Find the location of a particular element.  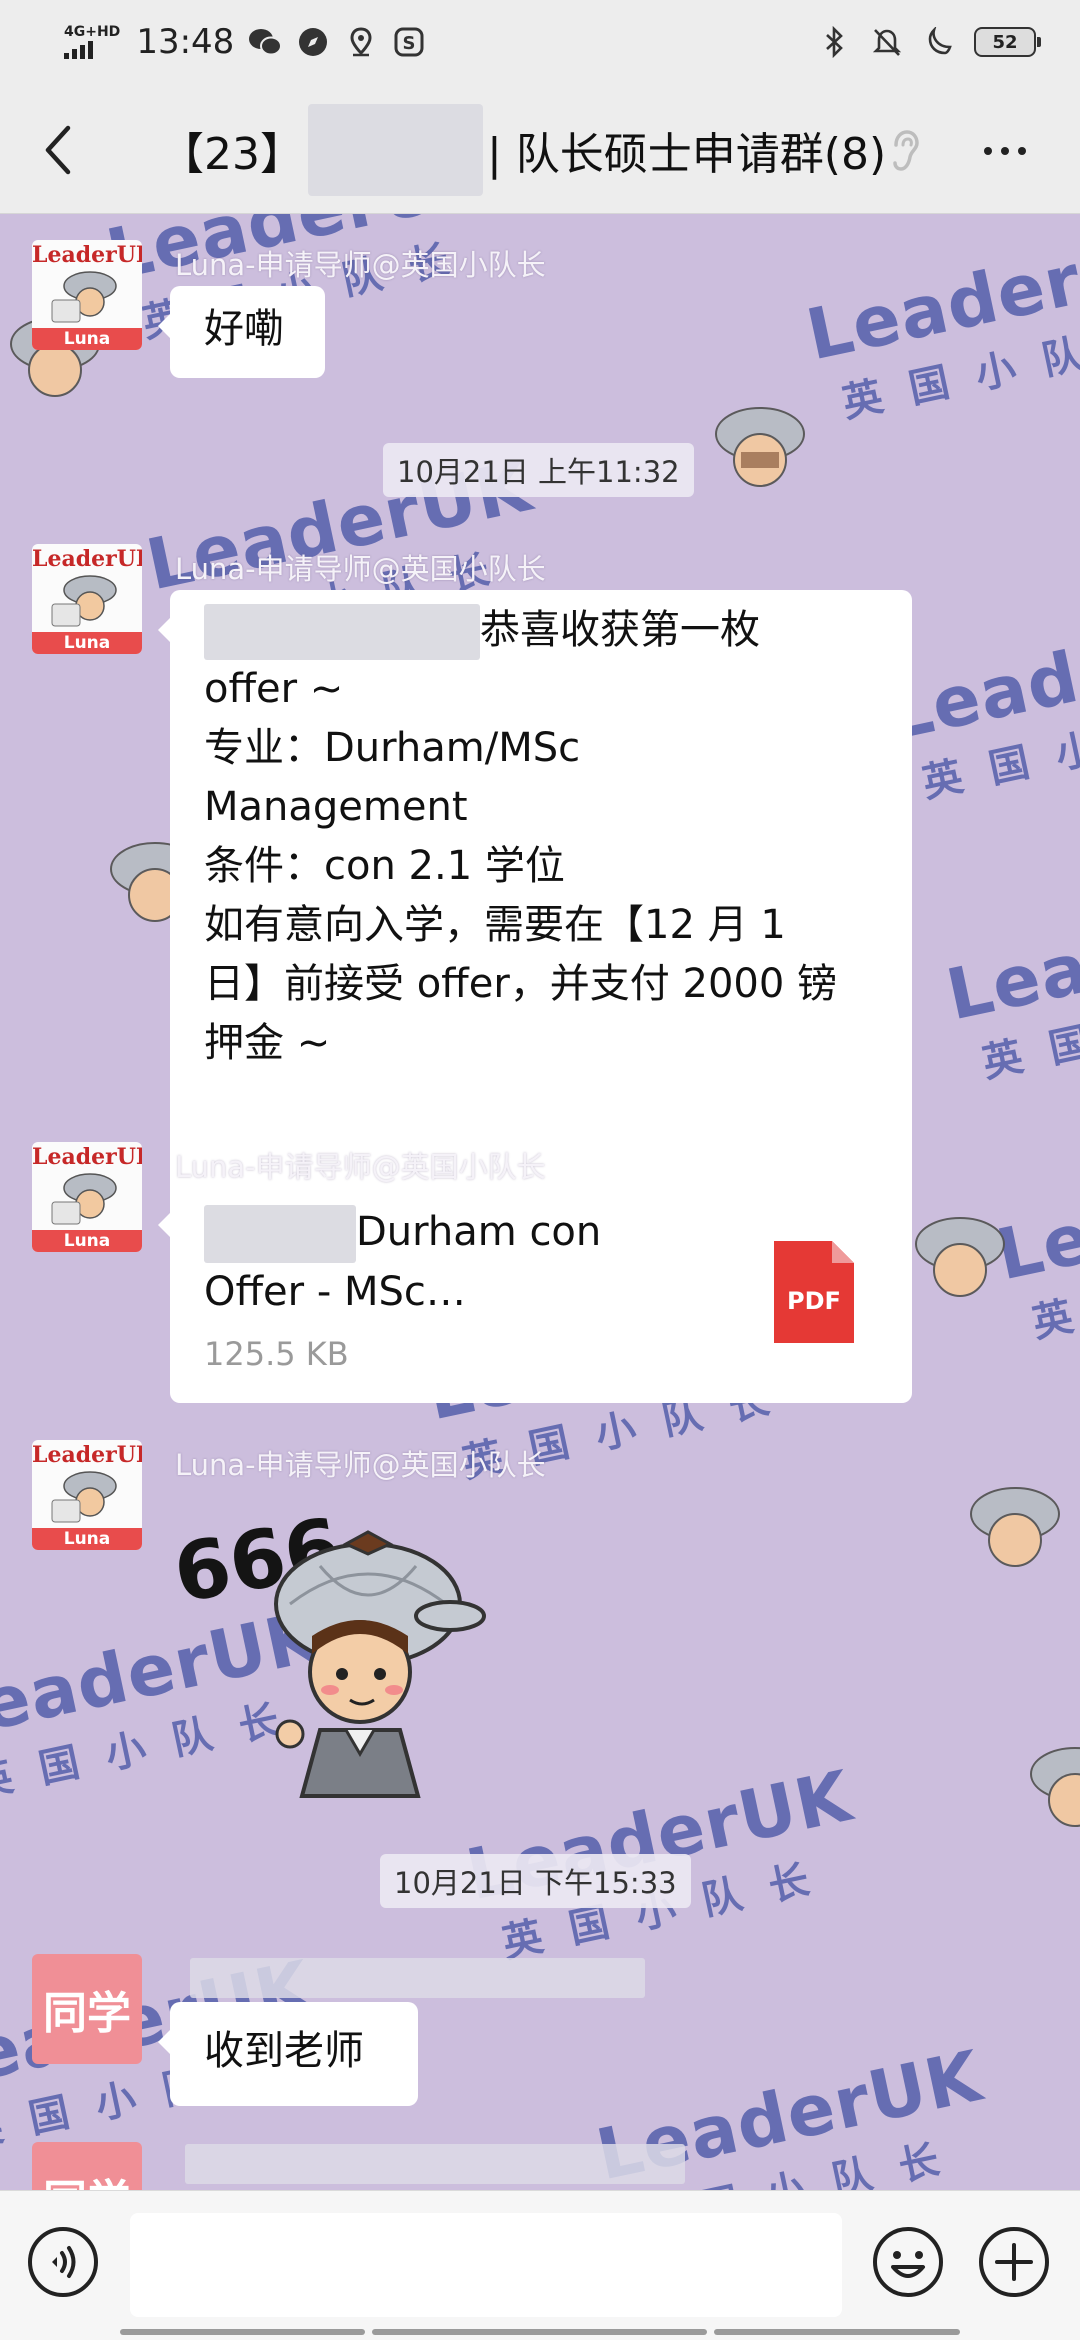

more-button is located at coordinates (1005, 151).